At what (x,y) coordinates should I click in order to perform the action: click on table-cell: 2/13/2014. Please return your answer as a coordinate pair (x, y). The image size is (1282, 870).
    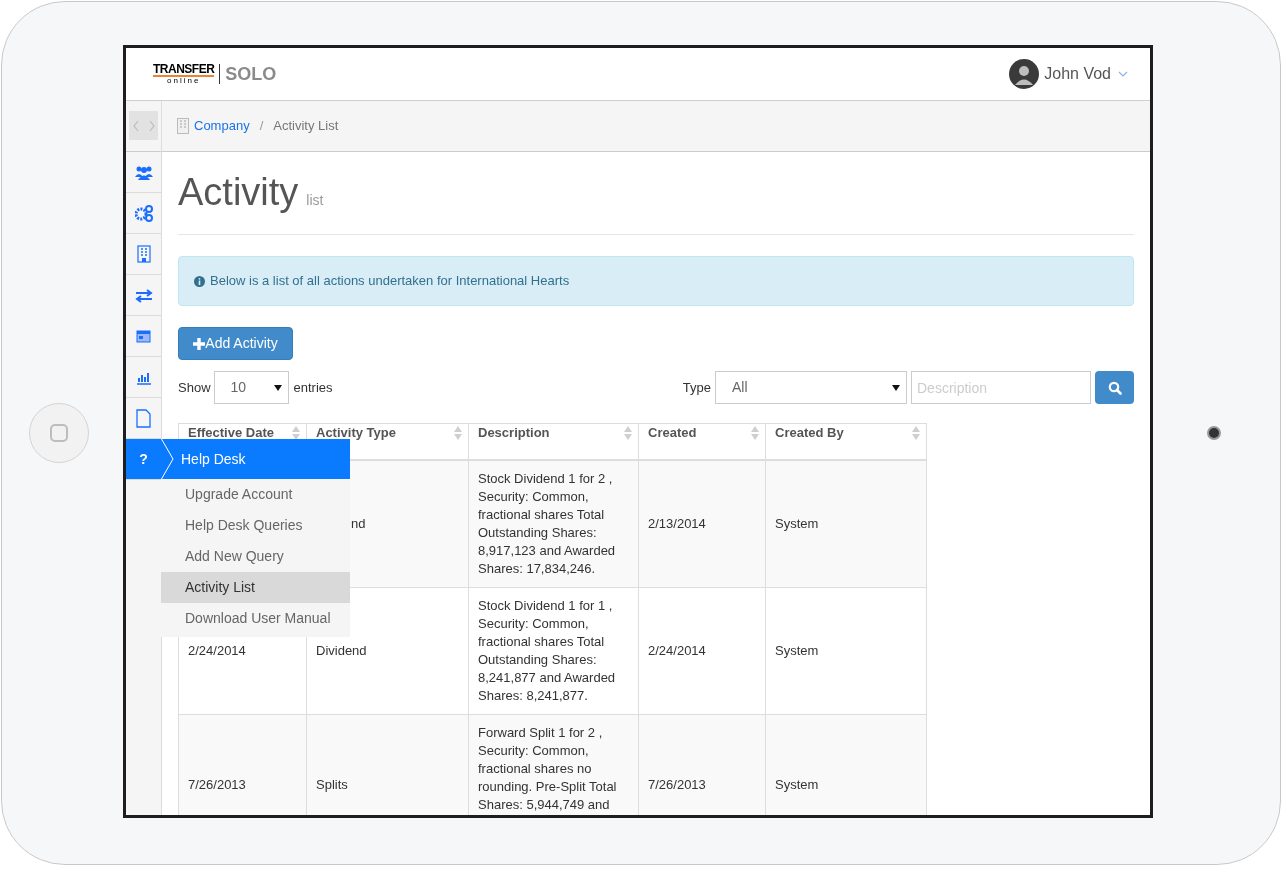
    Looking at the image, I should click on (677, 523).